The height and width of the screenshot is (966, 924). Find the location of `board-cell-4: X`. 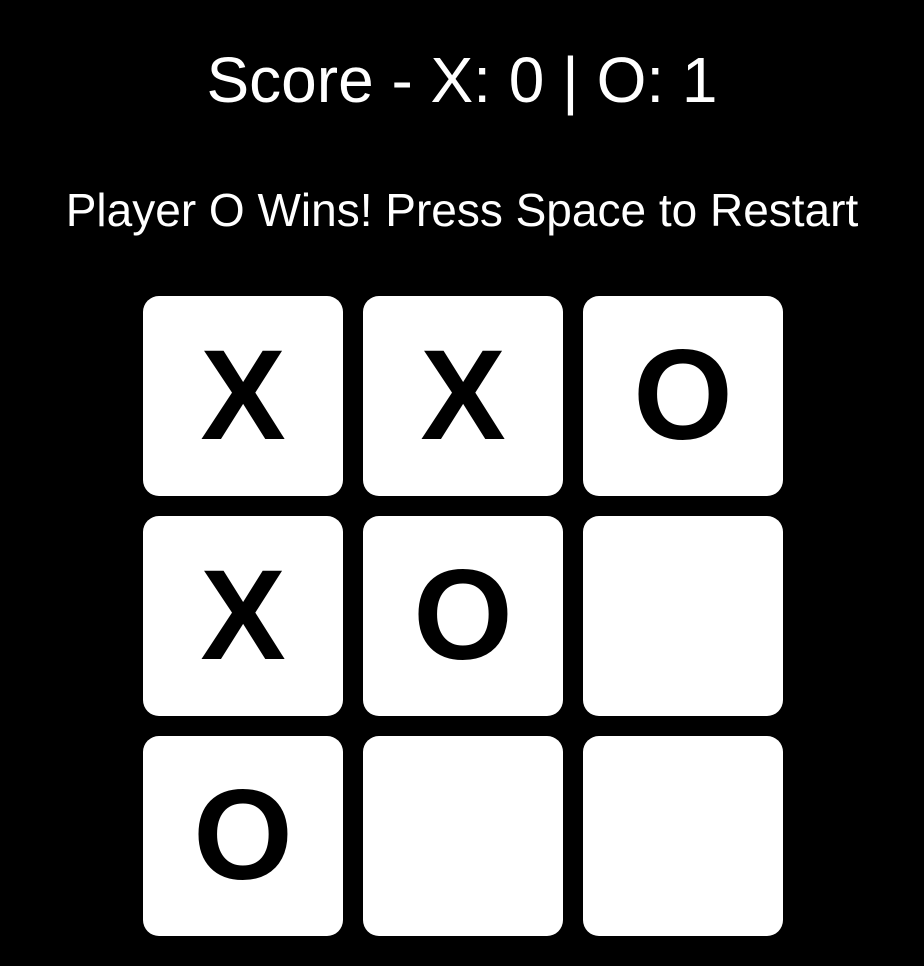

board-cell-4: X is located at coordinates (243, 616).